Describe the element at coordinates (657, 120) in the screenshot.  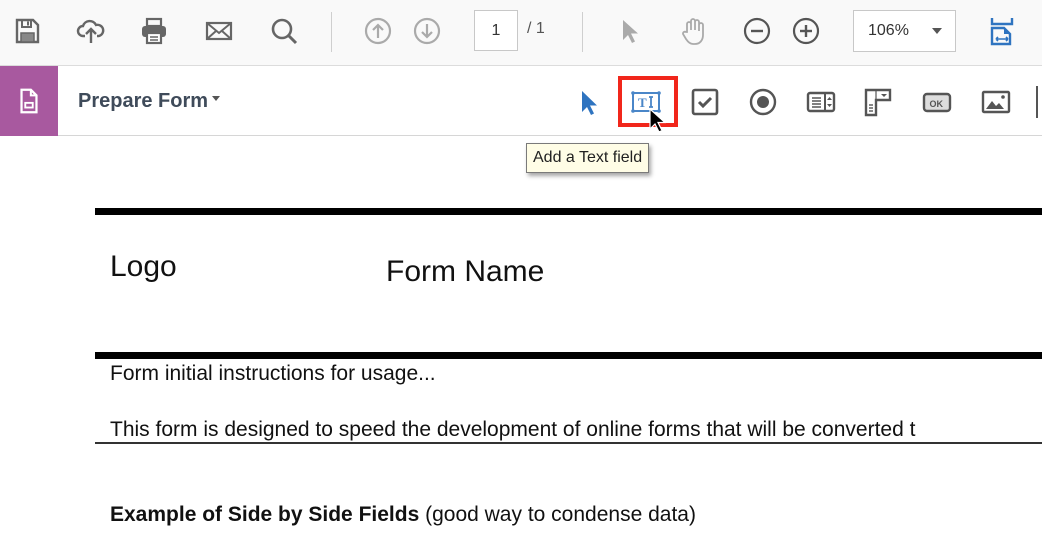
I see `mouse-cursor-icon` at that location.